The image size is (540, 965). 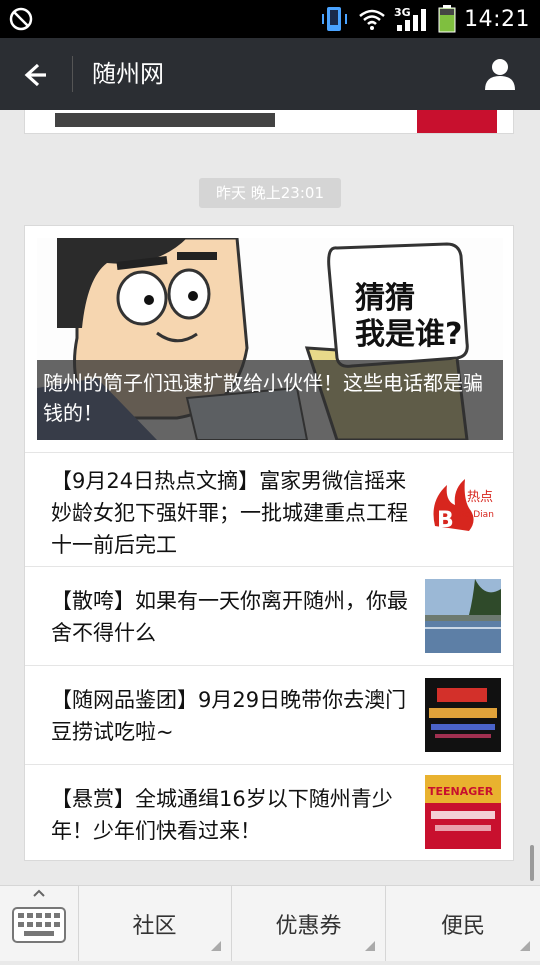 I want to click on svg-text: Re Dian, so click(x=476, y=515).